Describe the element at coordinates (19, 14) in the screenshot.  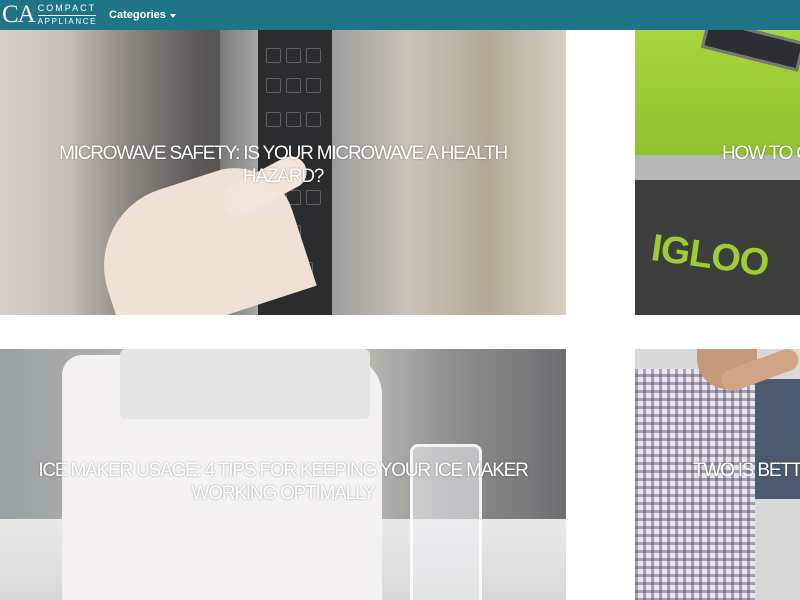
I see `logo-mark: CA` at that location.